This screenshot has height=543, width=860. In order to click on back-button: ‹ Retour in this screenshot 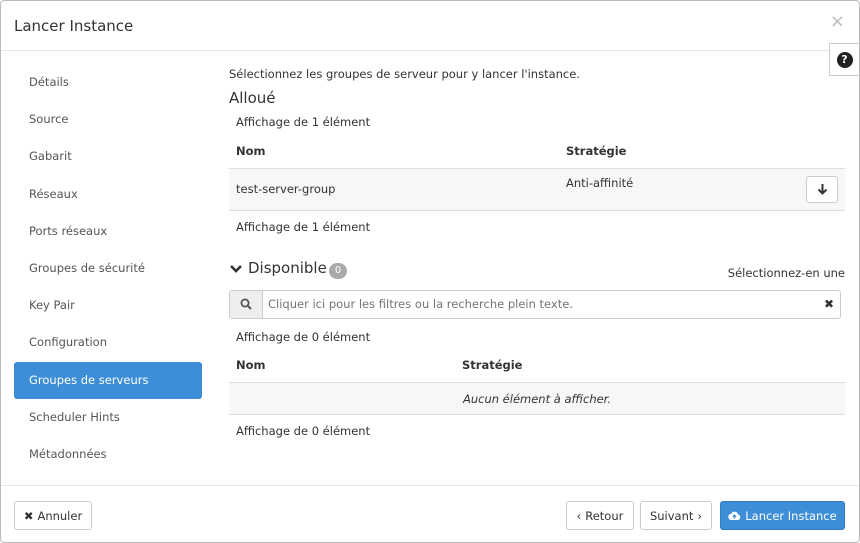, I will do `click(600, 515)`.